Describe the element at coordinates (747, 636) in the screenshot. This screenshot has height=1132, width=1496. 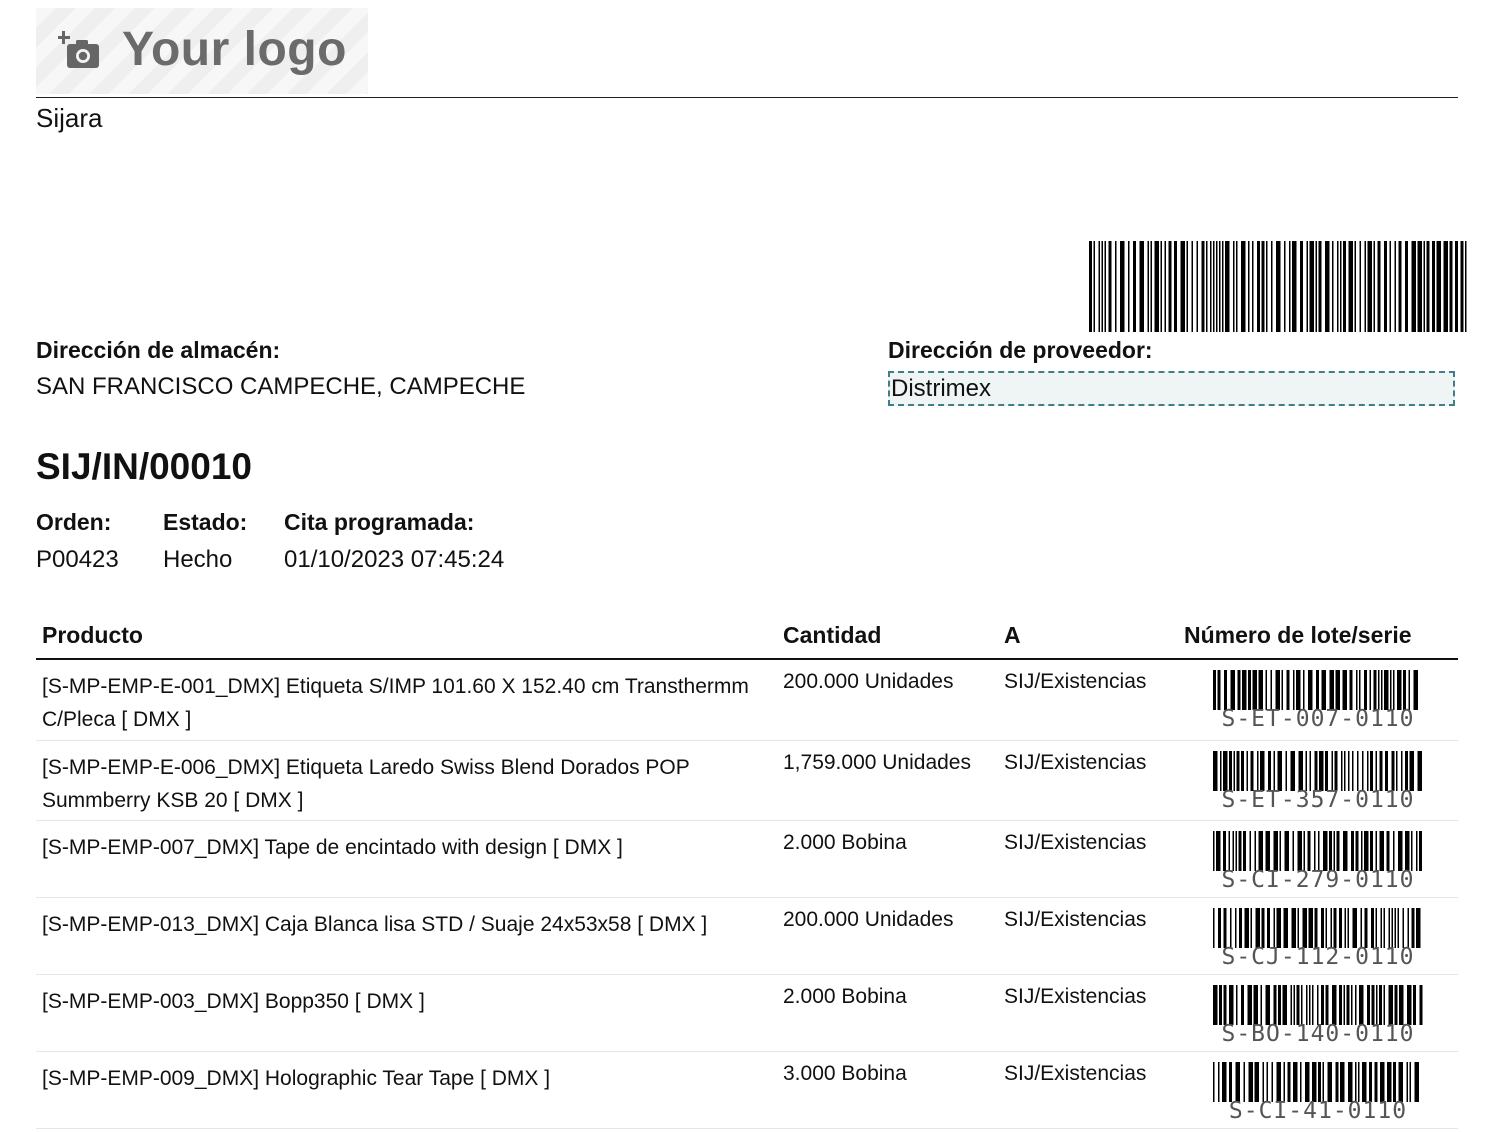
I see `table-header-row: Producto Cantidad A Número de lote/serie` at that location.